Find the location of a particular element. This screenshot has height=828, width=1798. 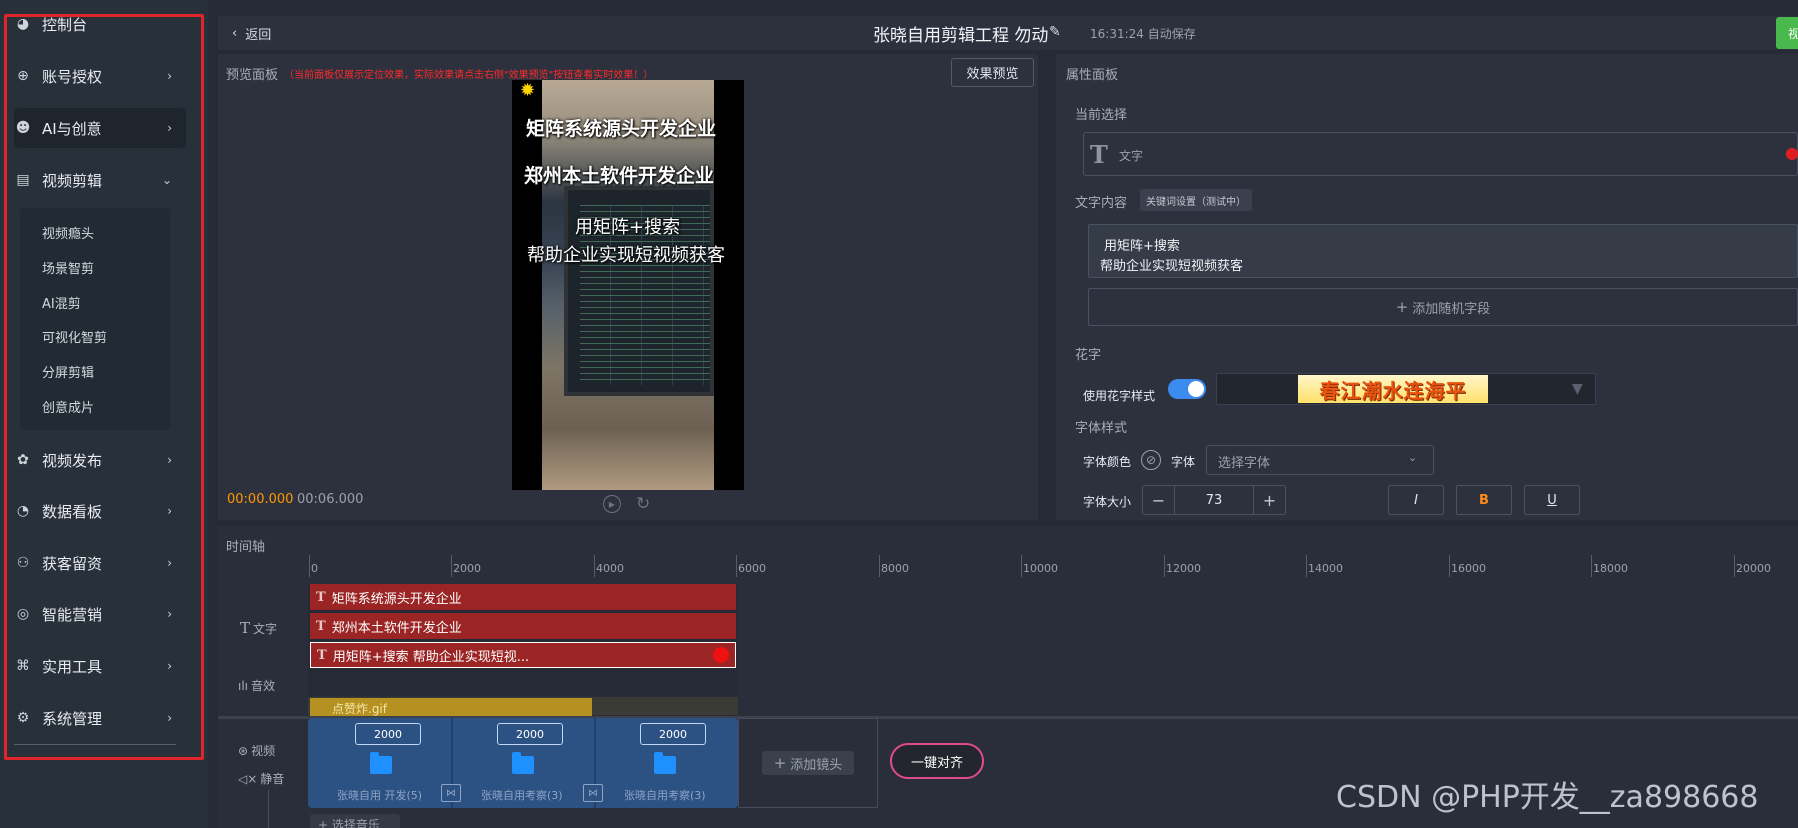

track-guide-line is located at coordinates (268, 809).